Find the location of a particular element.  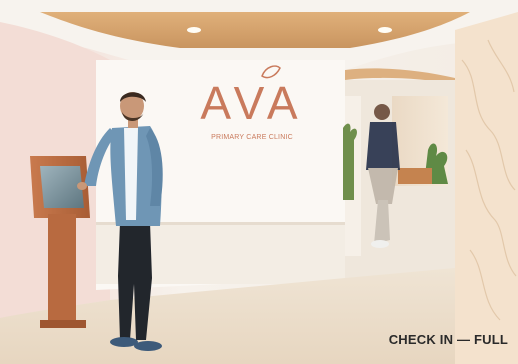

t-shirt is located at coordinates (131, 174).